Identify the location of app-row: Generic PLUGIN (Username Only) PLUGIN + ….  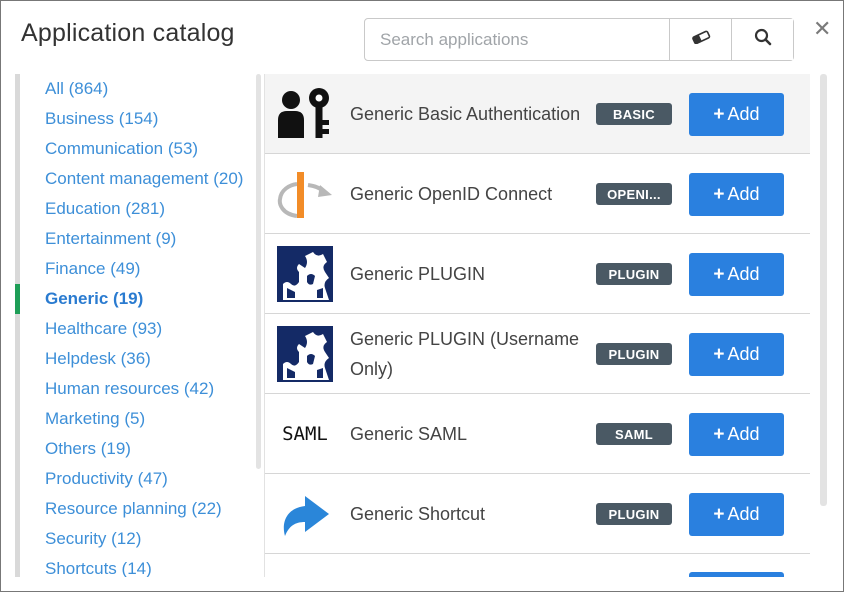
(537, 354).